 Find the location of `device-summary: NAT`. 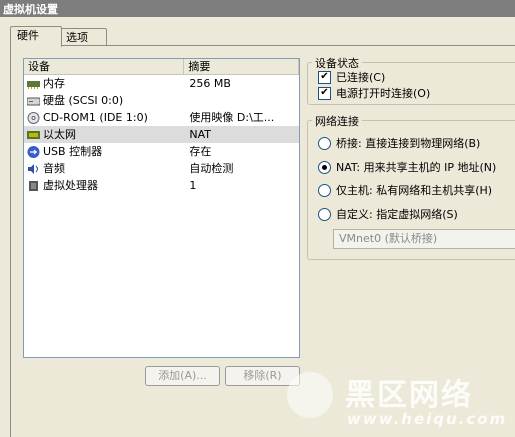

device-summary: NAT is located at coordinates (200, 134).